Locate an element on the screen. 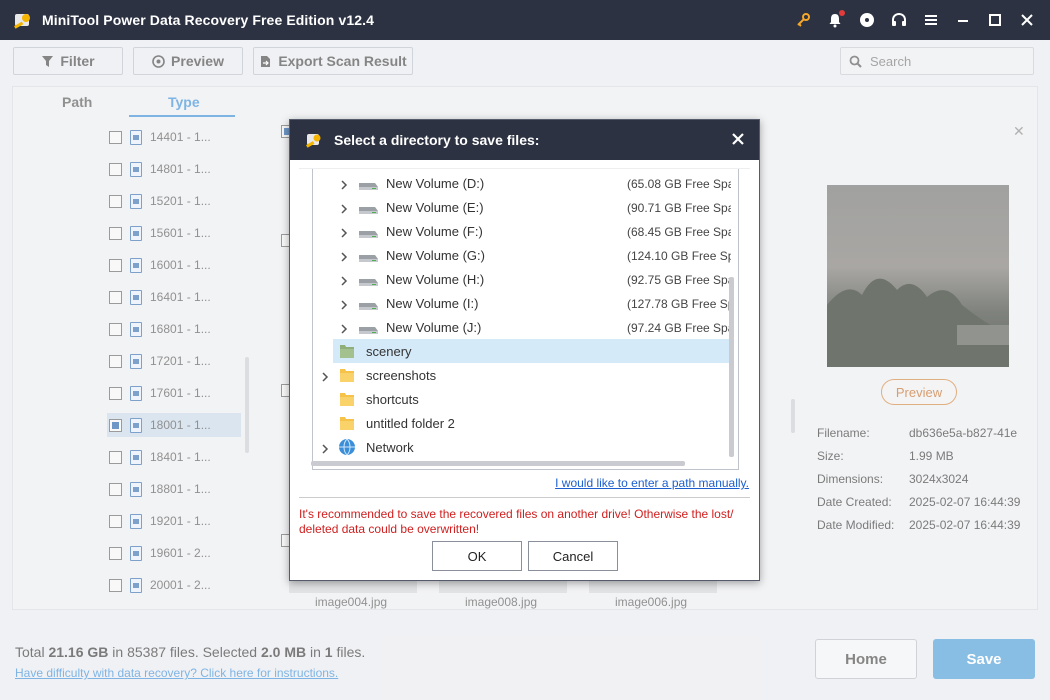 The image size is (1050, 700). directory-tree-vertical-scrollbar is located at coordinates (731, 367).